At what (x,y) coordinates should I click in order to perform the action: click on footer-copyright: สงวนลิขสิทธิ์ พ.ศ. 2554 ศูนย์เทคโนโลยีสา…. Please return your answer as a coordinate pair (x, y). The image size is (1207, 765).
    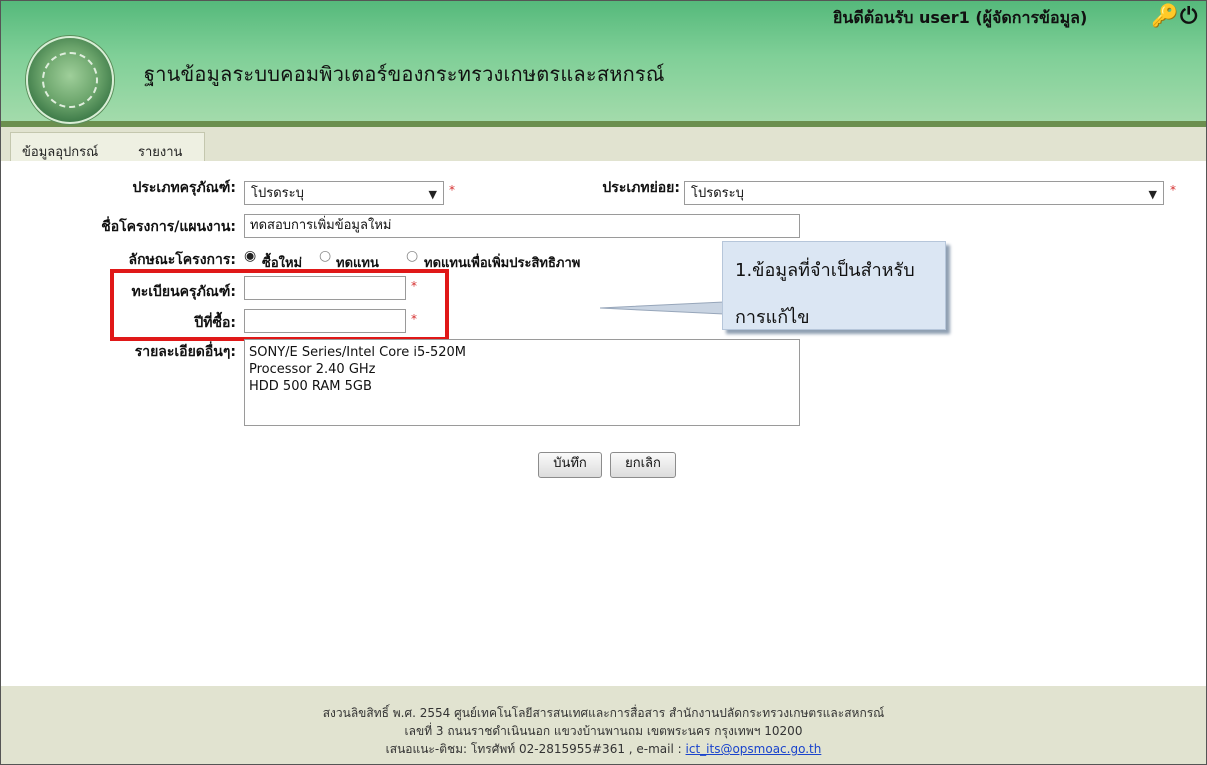
    Looking at the image, I should click on (603, 713).